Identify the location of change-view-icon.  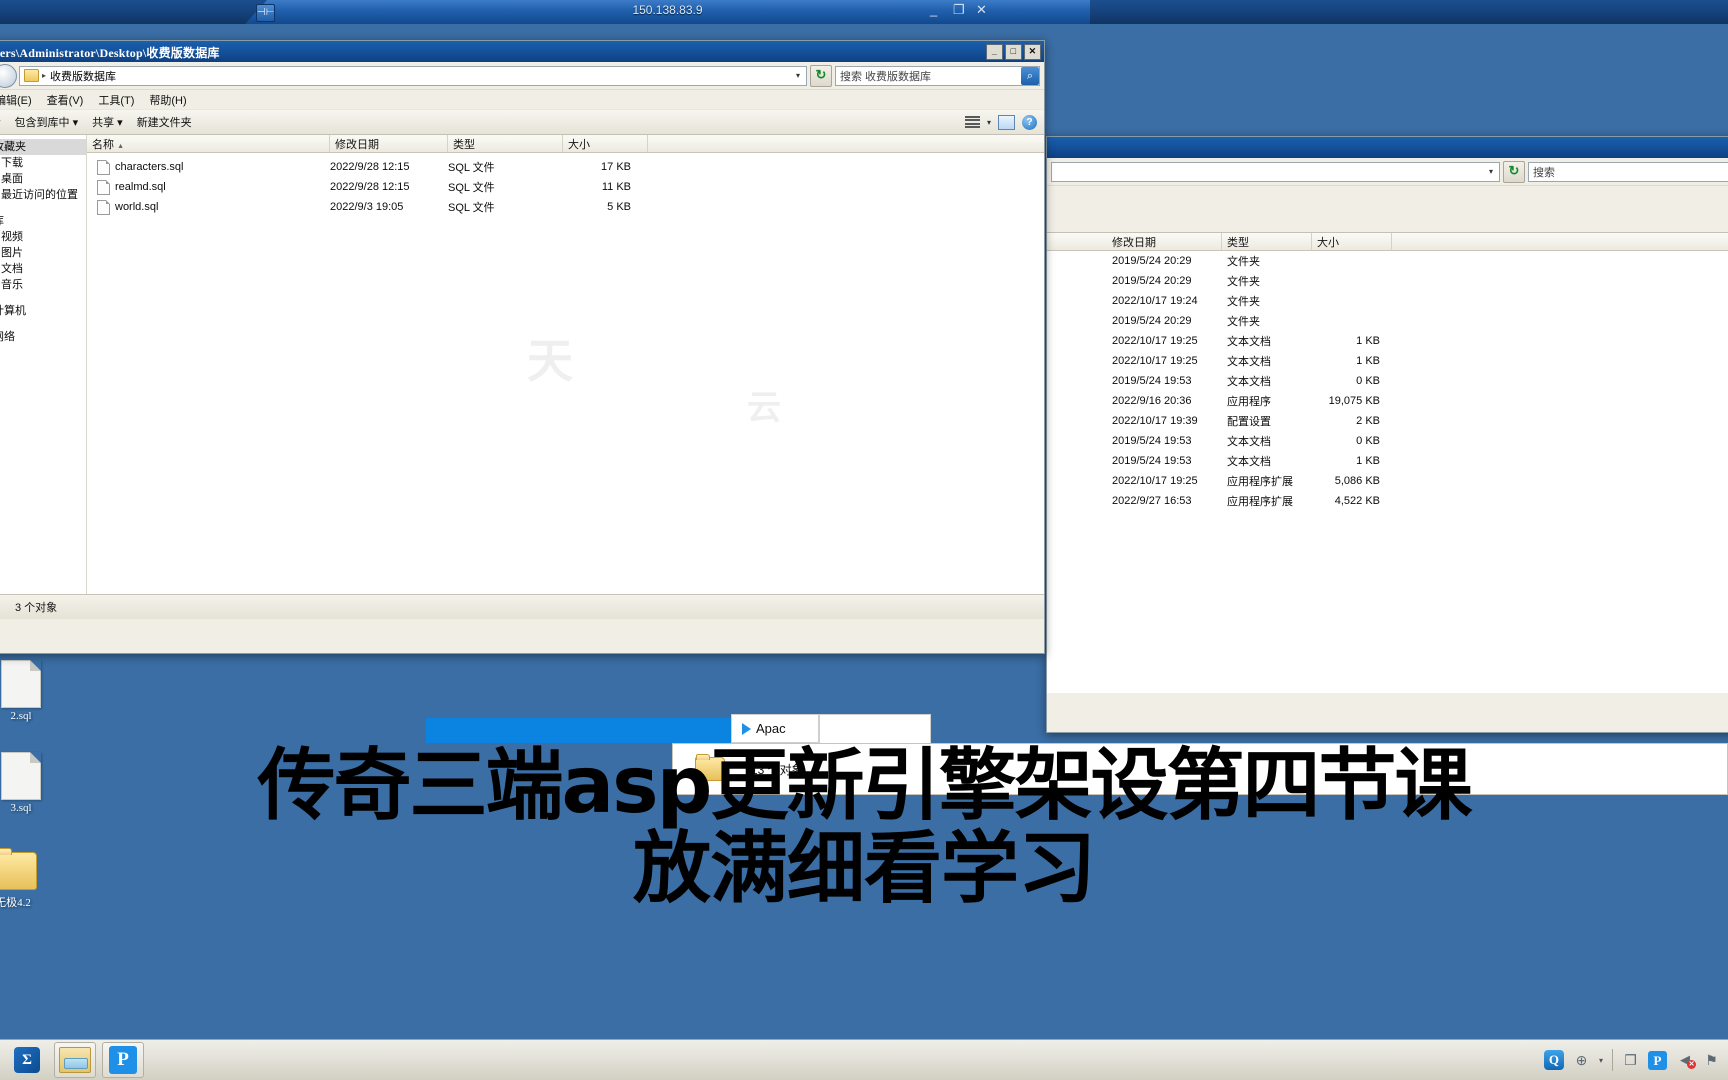
(972, 122).